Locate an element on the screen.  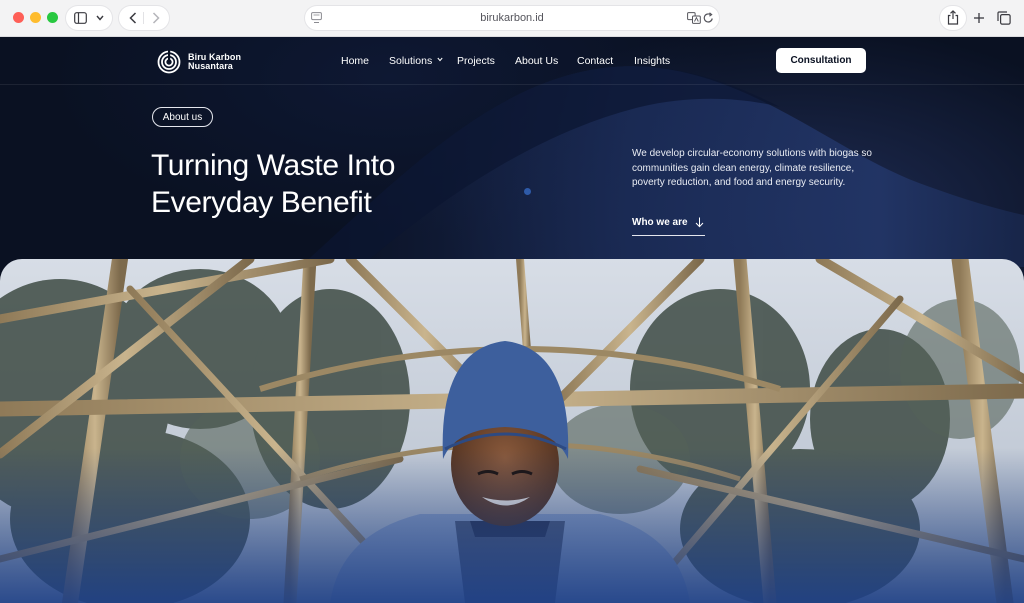
tabs-overview-icon is located at coordinates (1004, 18).